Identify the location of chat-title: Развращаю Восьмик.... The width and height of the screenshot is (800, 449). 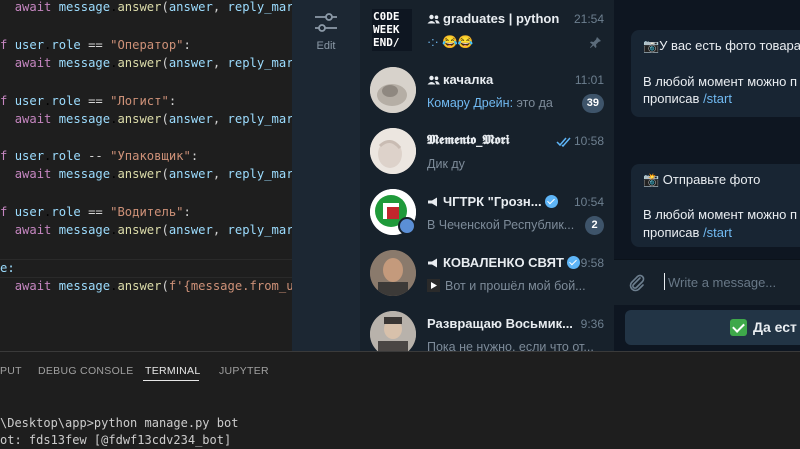
(500, 323).